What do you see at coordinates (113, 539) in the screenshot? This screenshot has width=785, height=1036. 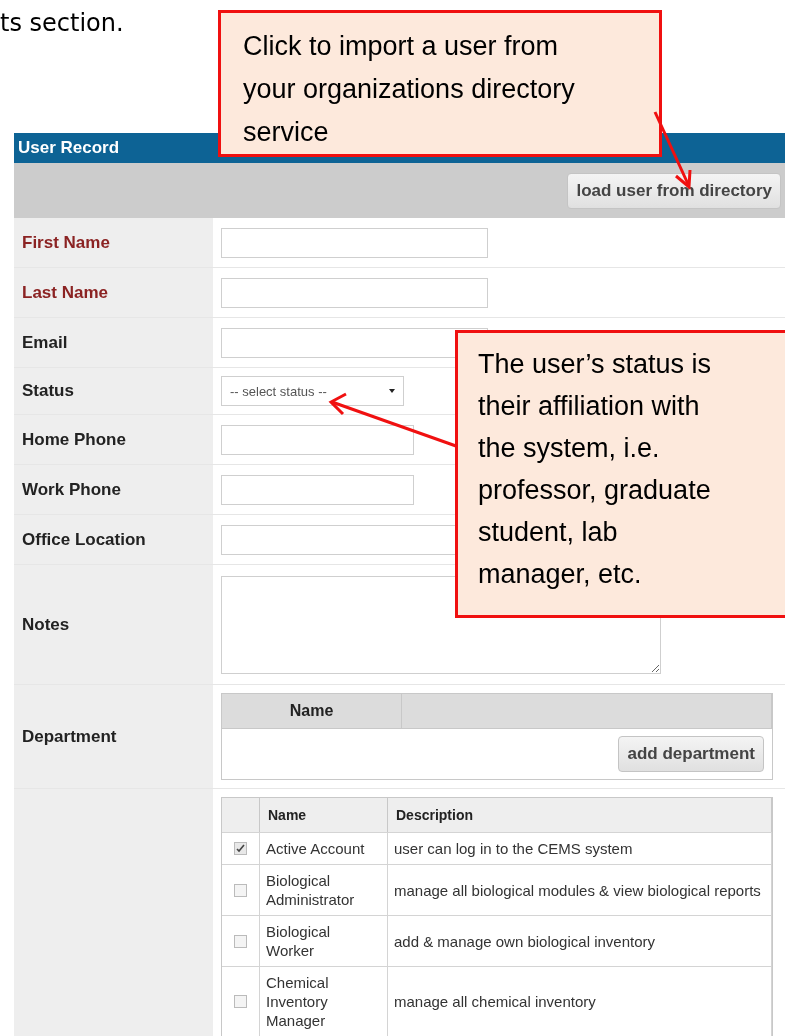 I see `field-label: Office Location` at bounding box center [113, 539].